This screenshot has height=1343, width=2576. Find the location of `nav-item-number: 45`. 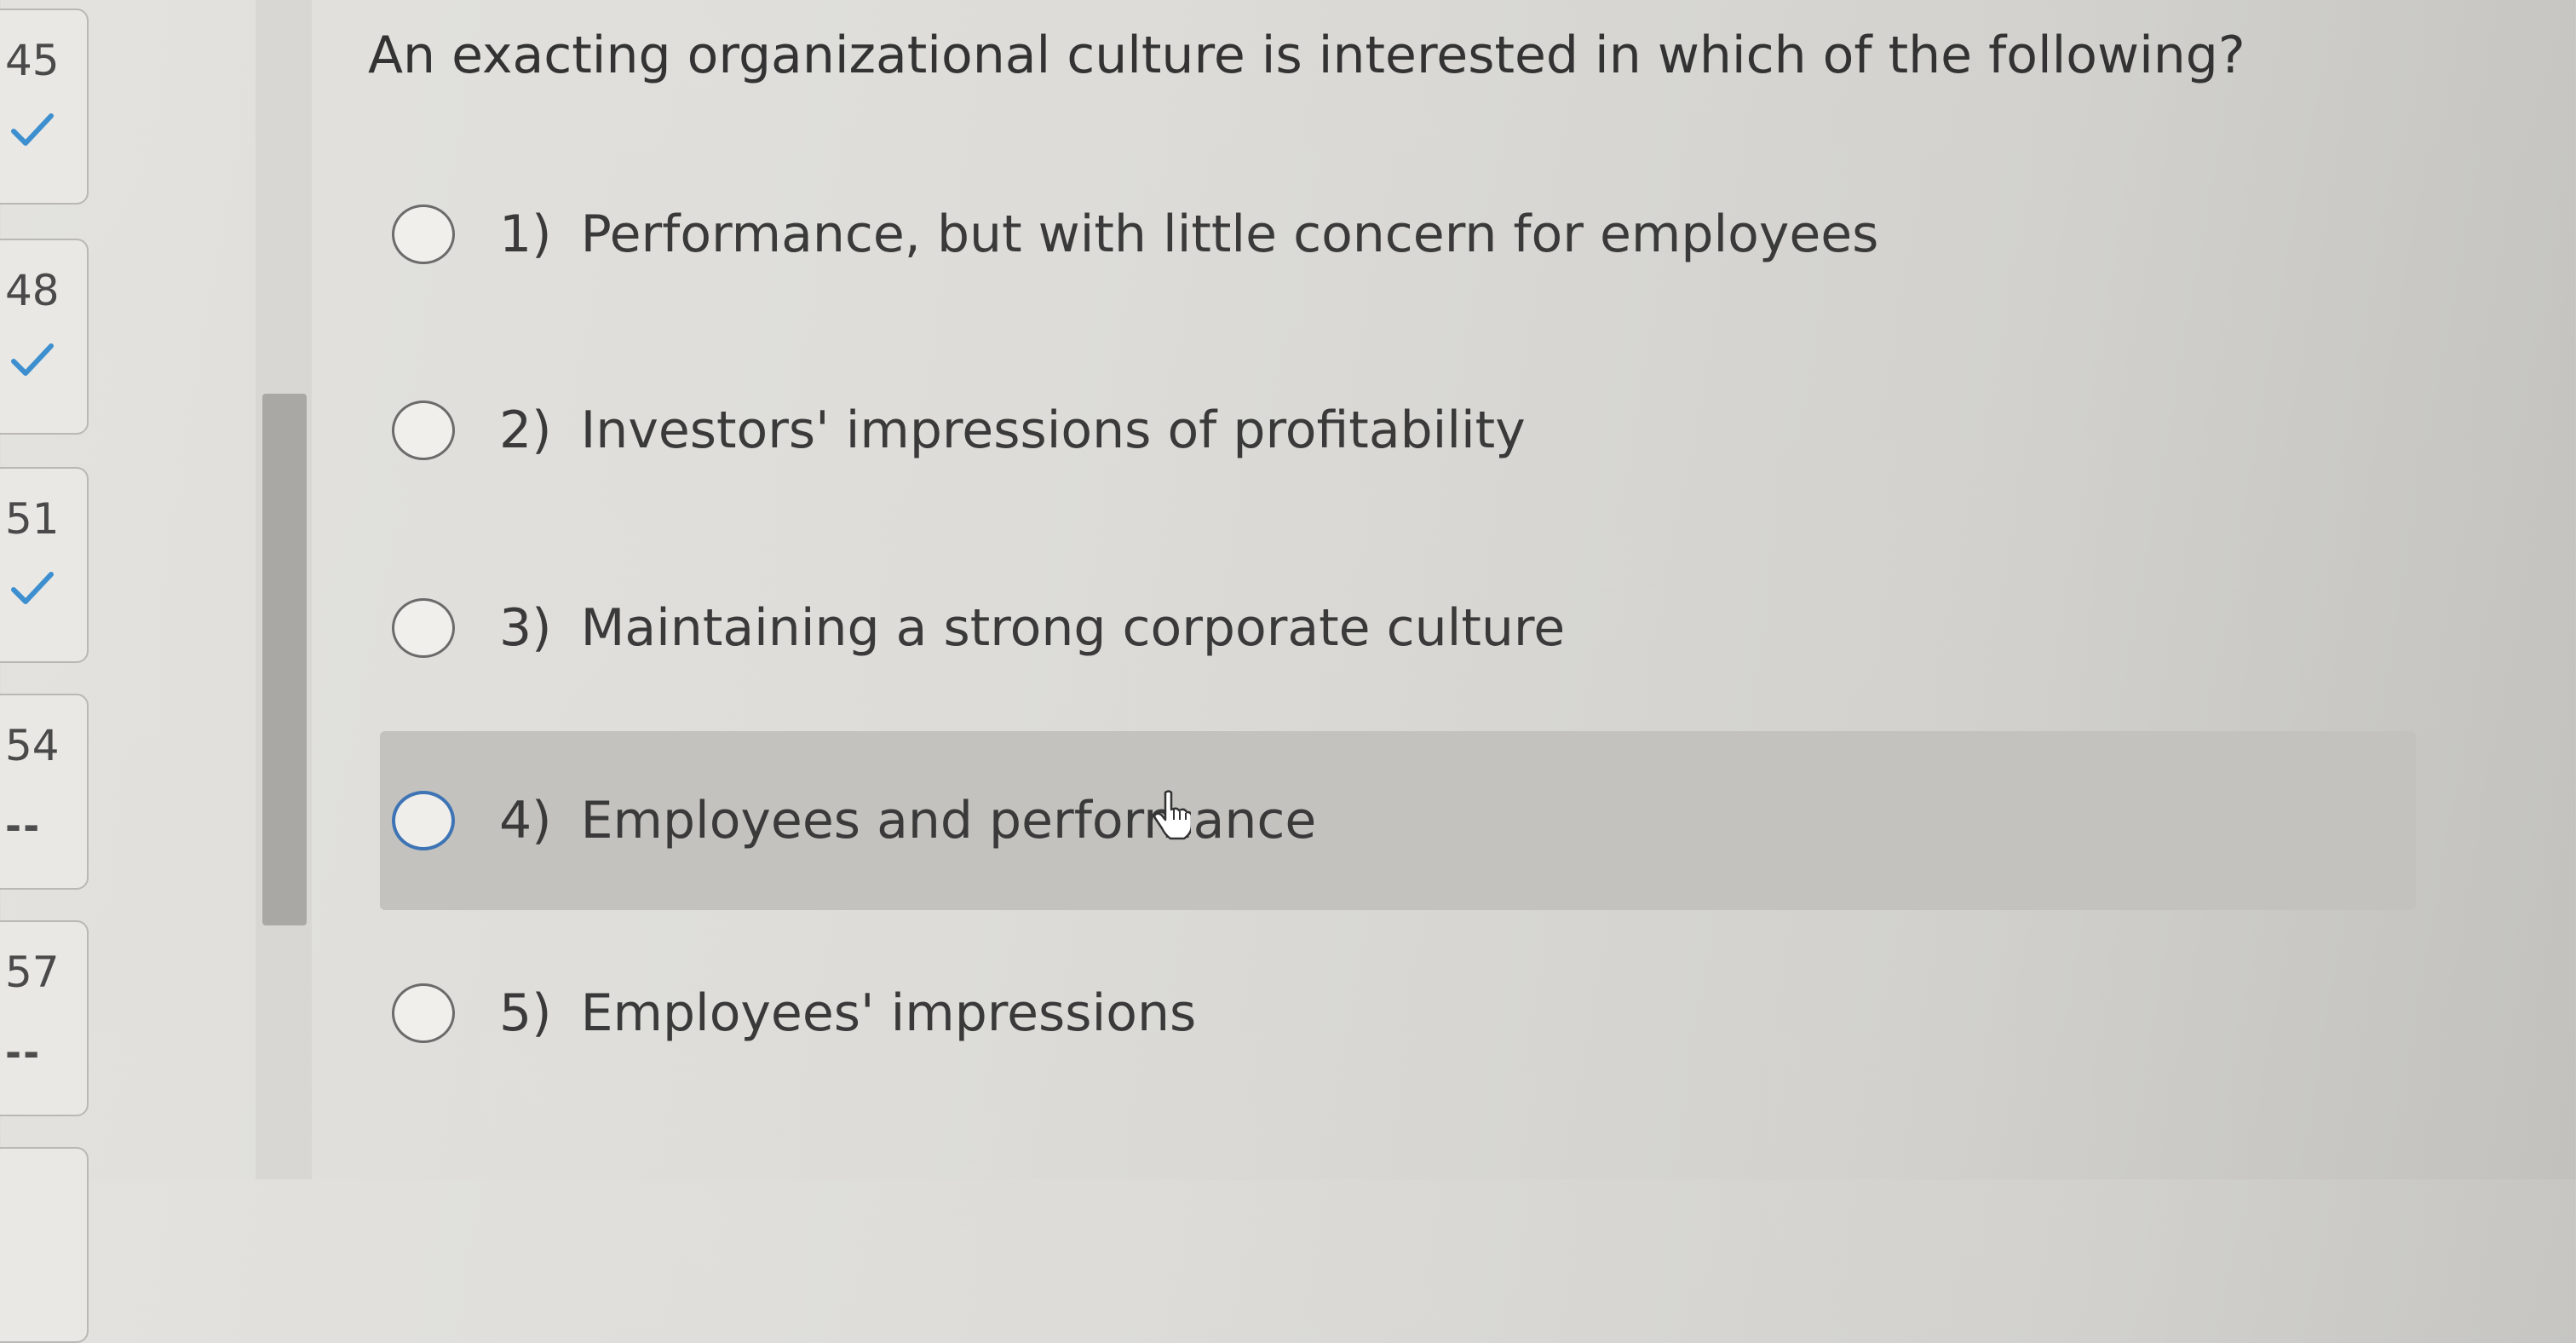

nav-item-number: 45 is located at coordinates (33, 60).